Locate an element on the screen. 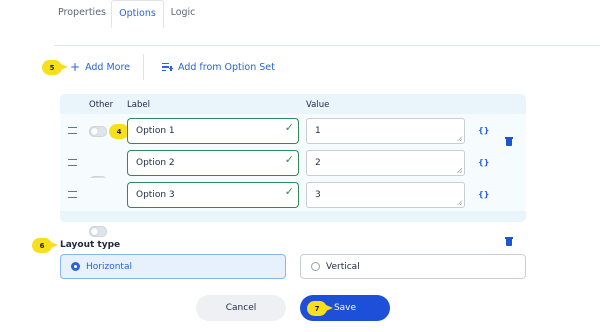 Image resolution: width=600 pixels, height=332 pixels. plus-icon: + is located at coordinates (75, 67).